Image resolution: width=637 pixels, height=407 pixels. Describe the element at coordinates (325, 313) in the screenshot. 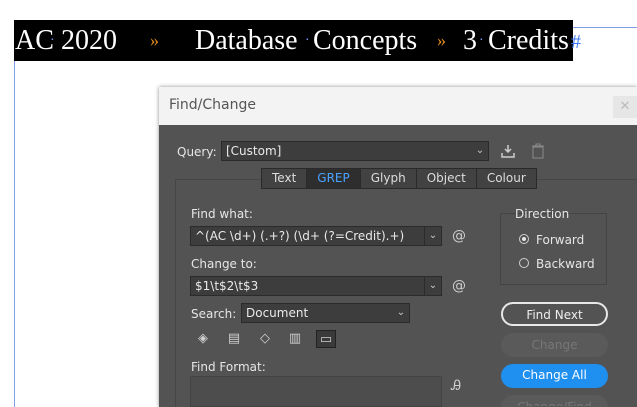

I see `search-scope-select: Document ⌄` at that location.